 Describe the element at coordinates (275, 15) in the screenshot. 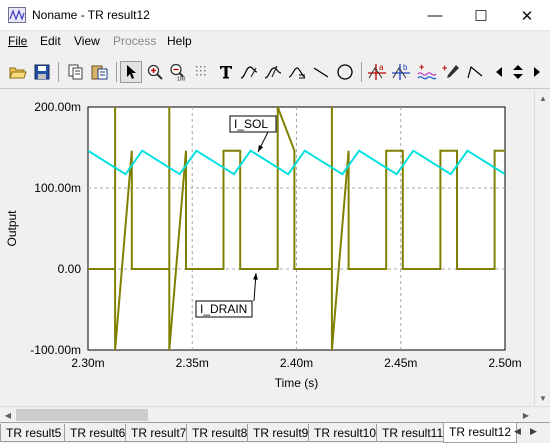

I see `title-bar: Noname - TR result12 — ☐ ✕` at that location.